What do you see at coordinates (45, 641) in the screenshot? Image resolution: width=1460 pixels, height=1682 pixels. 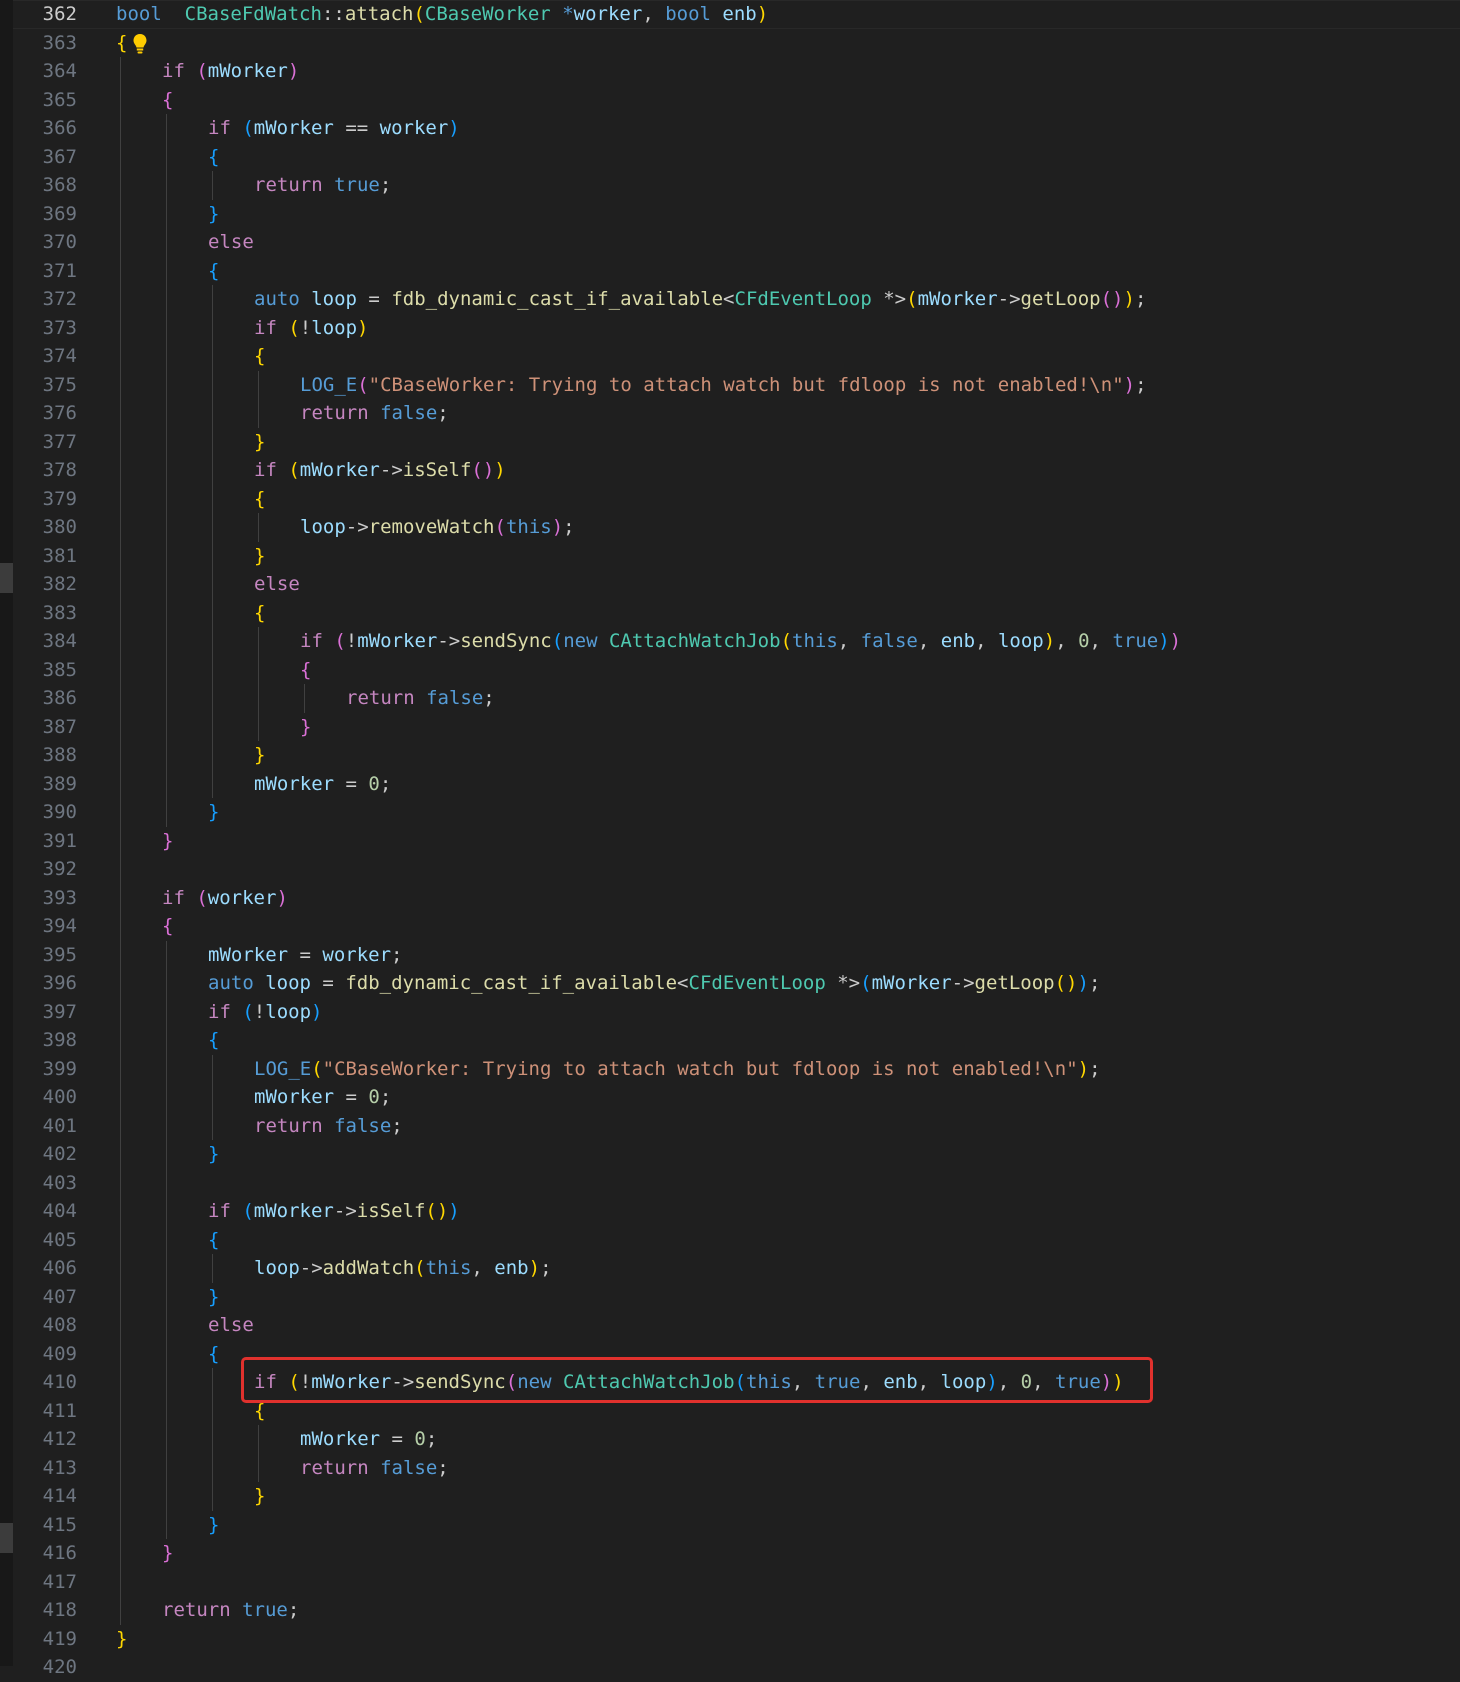 I see `line-number: 384` at bounding box center [45, 641].